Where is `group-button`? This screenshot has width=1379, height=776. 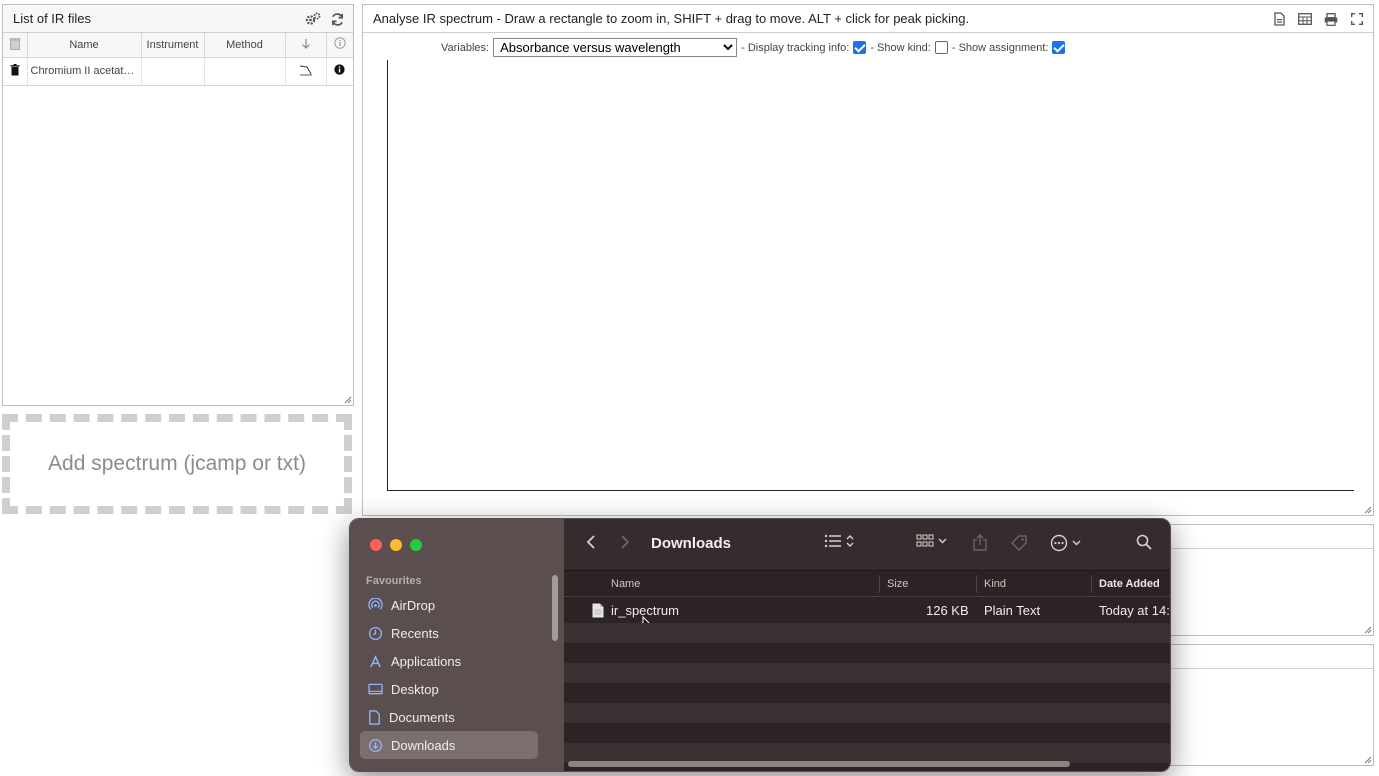 group-button is located at coordinates (931, 541).